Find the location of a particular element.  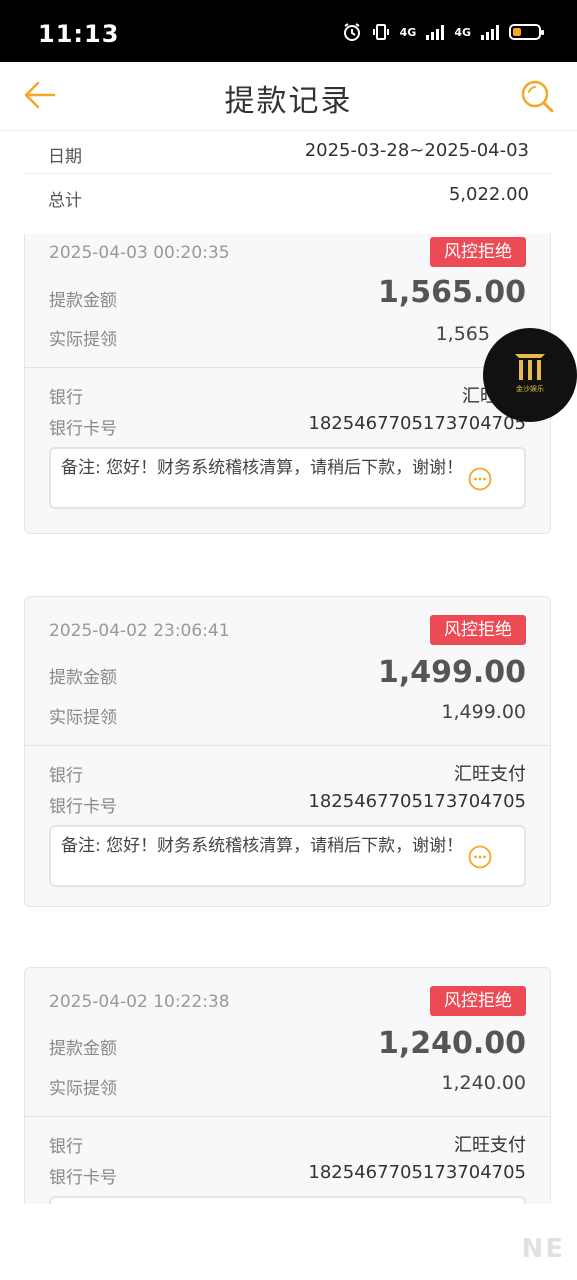

record-time: 2025-04-03 00:20:35 is located at coordinates (139, 253).